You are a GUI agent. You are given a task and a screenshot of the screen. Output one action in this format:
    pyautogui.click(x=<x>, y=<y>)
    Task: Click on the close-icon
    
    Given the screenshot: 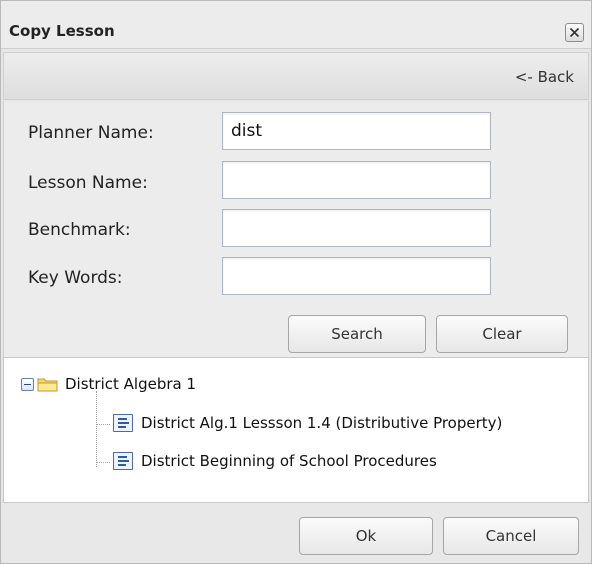 What is the action you would take?
    pyautogui.click(x=574, y=32)
    